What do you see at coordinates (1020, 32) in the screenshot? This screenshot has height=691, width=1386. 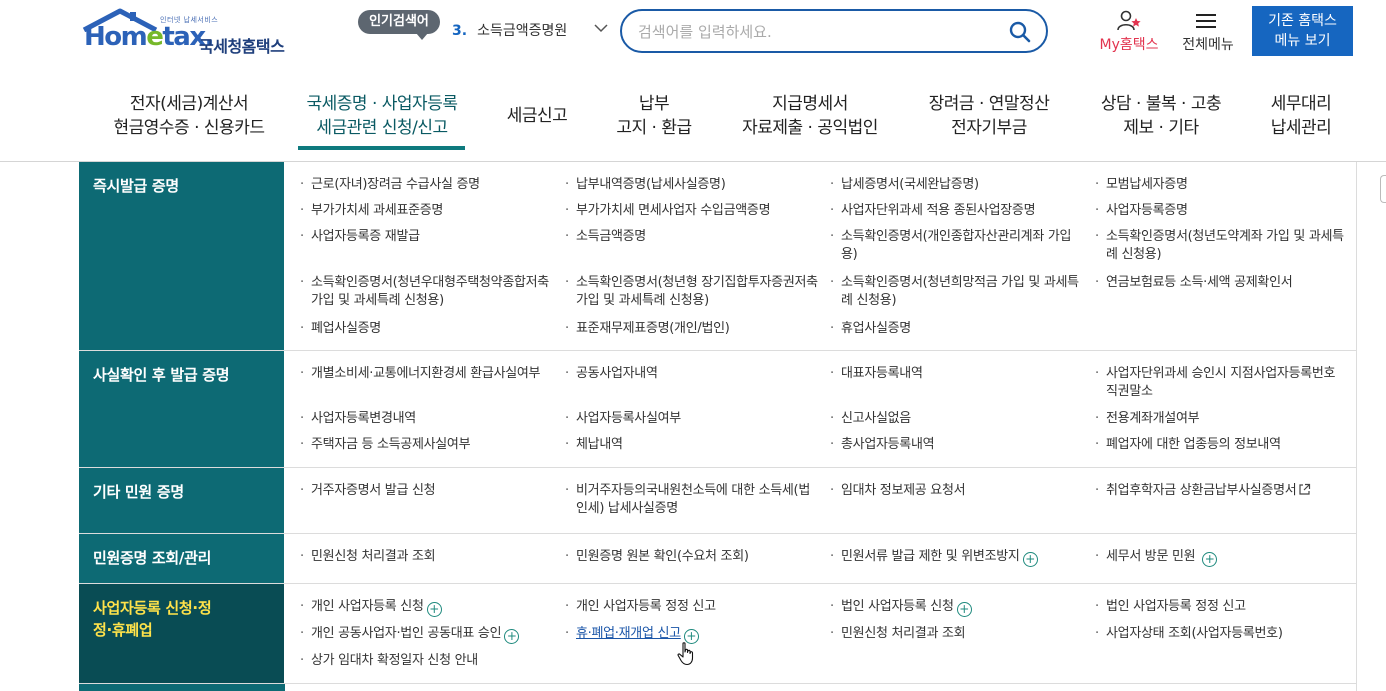 I see `search-icon` at bounding box center [1020, 32].